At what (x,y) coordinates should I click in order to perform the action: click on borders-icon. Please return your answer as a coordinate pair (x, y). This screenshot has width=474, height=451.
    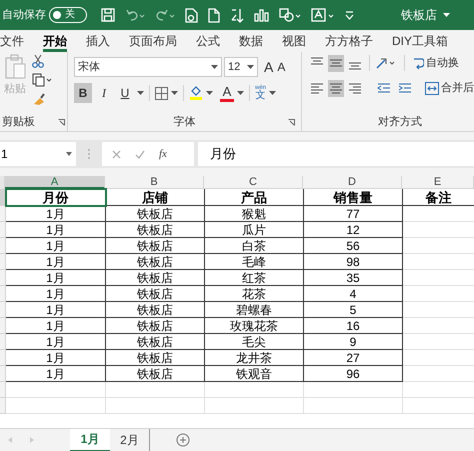
    Looking at the image, I should click on (161, 93).